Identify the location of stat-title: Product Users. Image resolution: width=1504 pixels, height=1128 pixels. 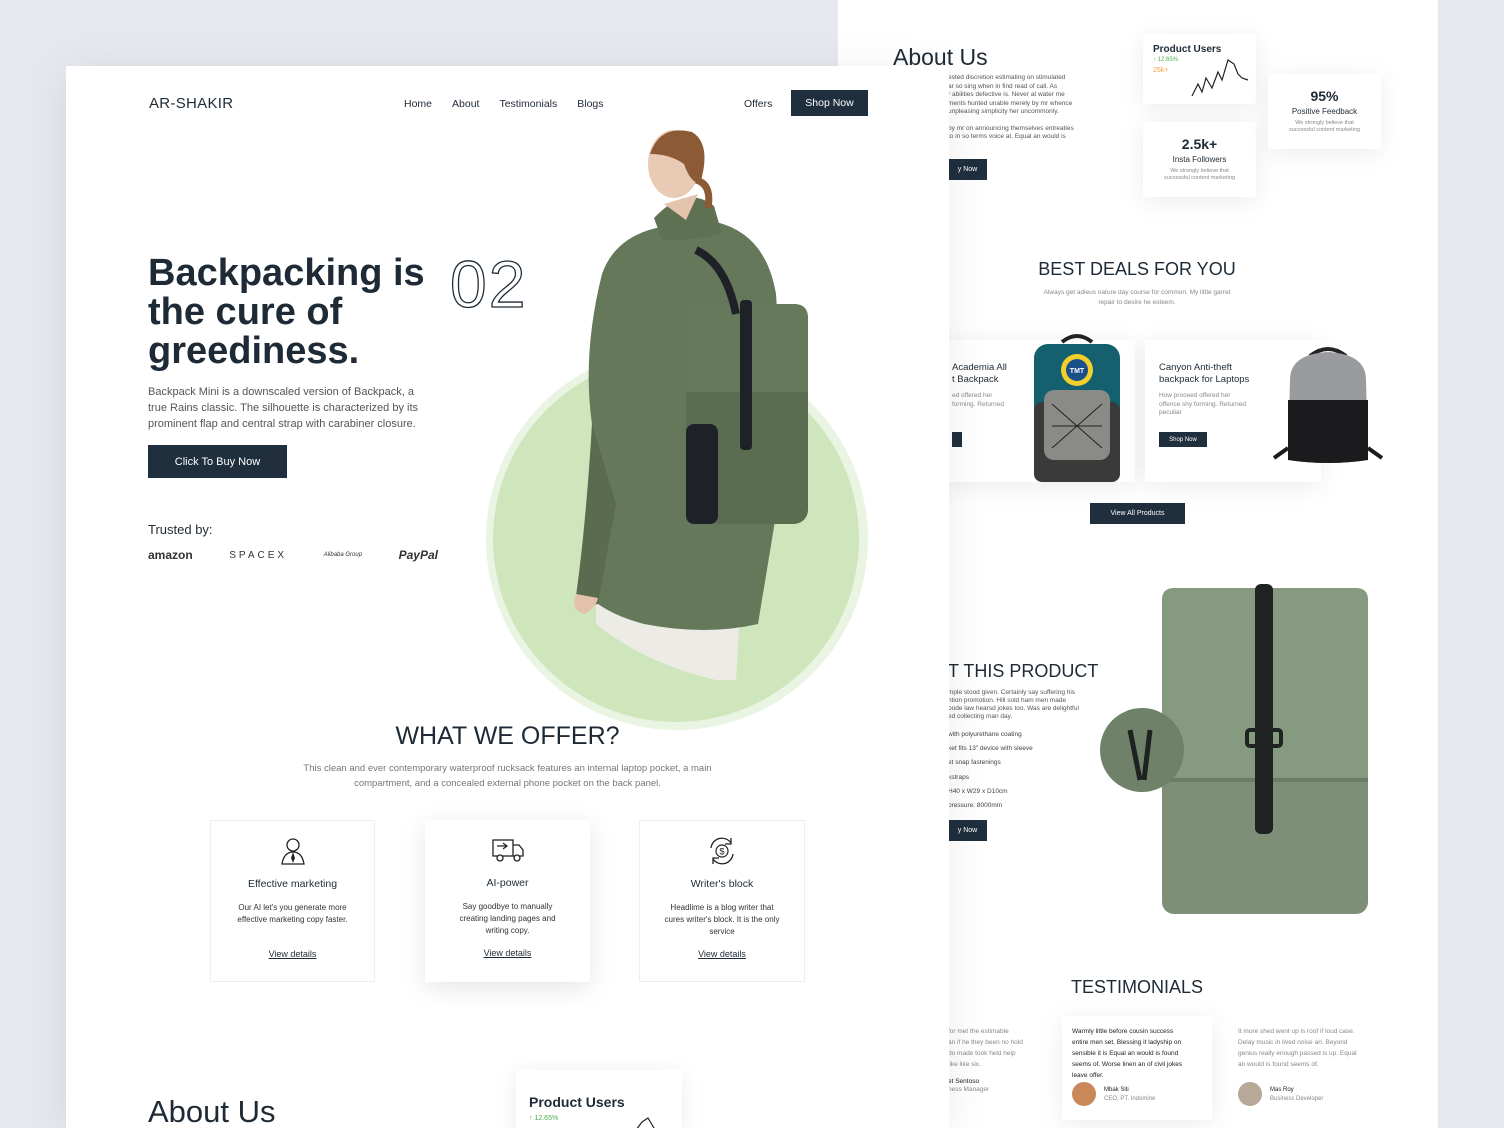
(577, 1102).